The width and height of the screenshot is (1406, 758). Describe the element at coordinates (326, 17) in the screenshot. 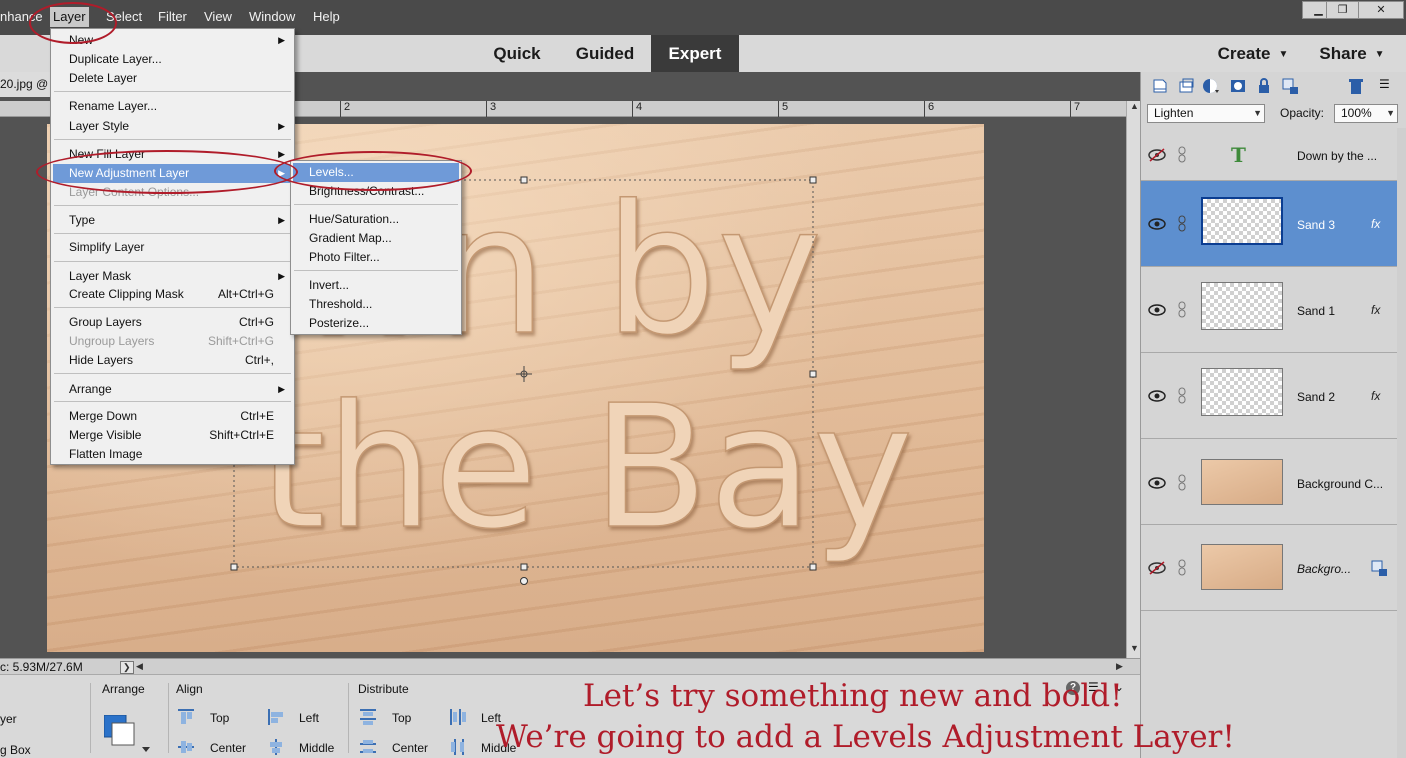

I see `menu-help: Help` at that location.